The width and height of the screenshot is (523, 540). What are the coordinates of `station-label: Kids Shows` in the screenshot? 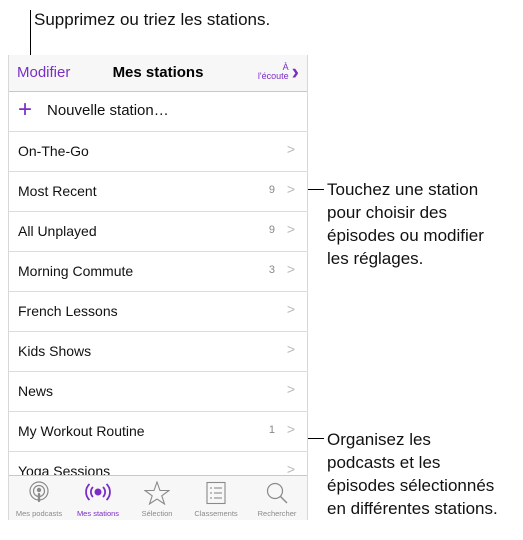 It's located at (55, 351).